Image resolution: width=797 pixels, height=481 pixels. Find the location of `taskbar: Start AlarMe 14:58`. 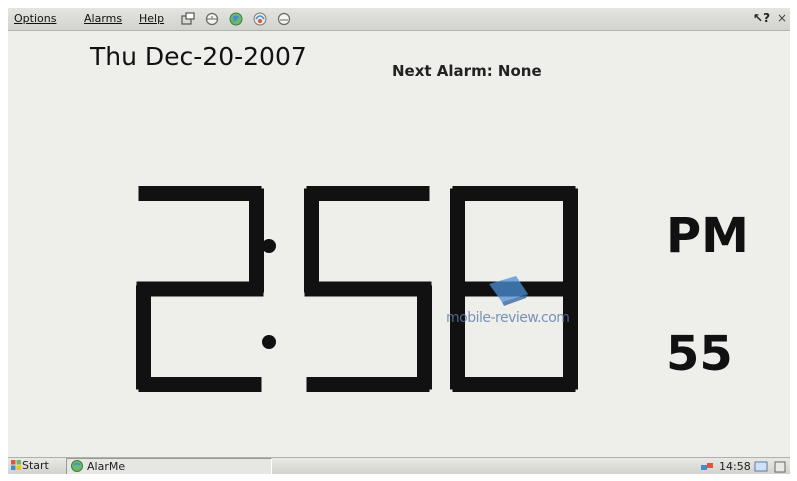

taskbar: Start AlarMe 14:58 is located at coordinates (399, 465).